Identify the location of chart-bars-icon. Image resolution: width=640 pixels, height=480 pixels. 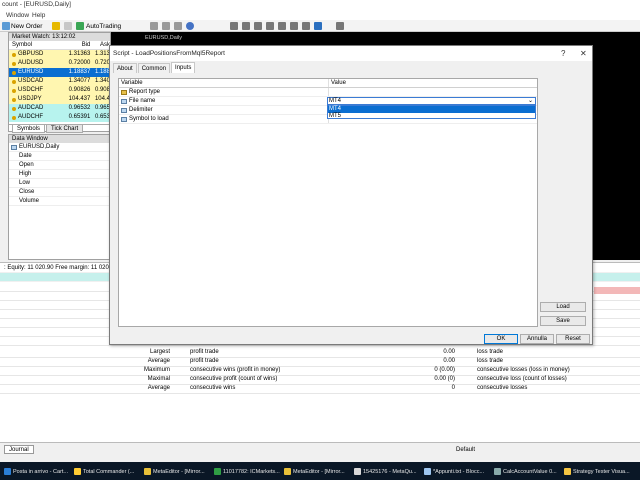
(154, 26).